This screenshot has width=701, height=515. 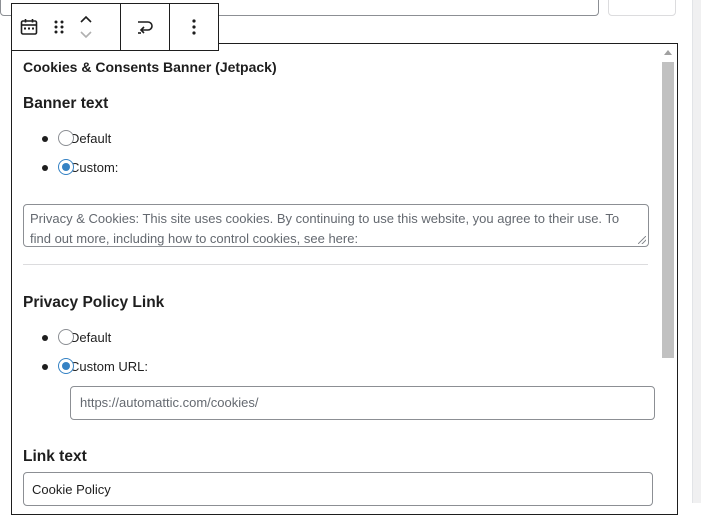 I want to click on options-button, so click(x=194, y=27).